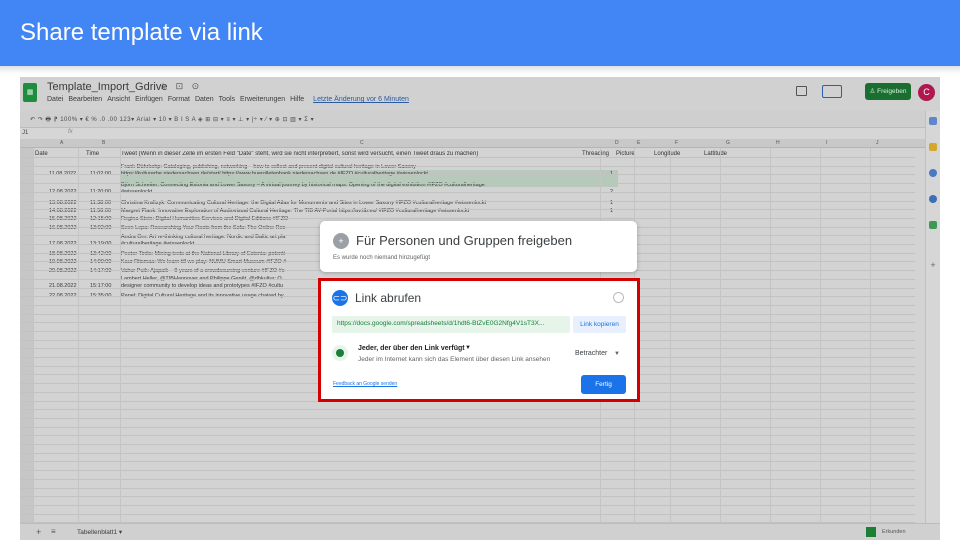 This screenshot has width=960, height=540. I want to click on menu-einfuegen: Einfügen, so click(149, 99).